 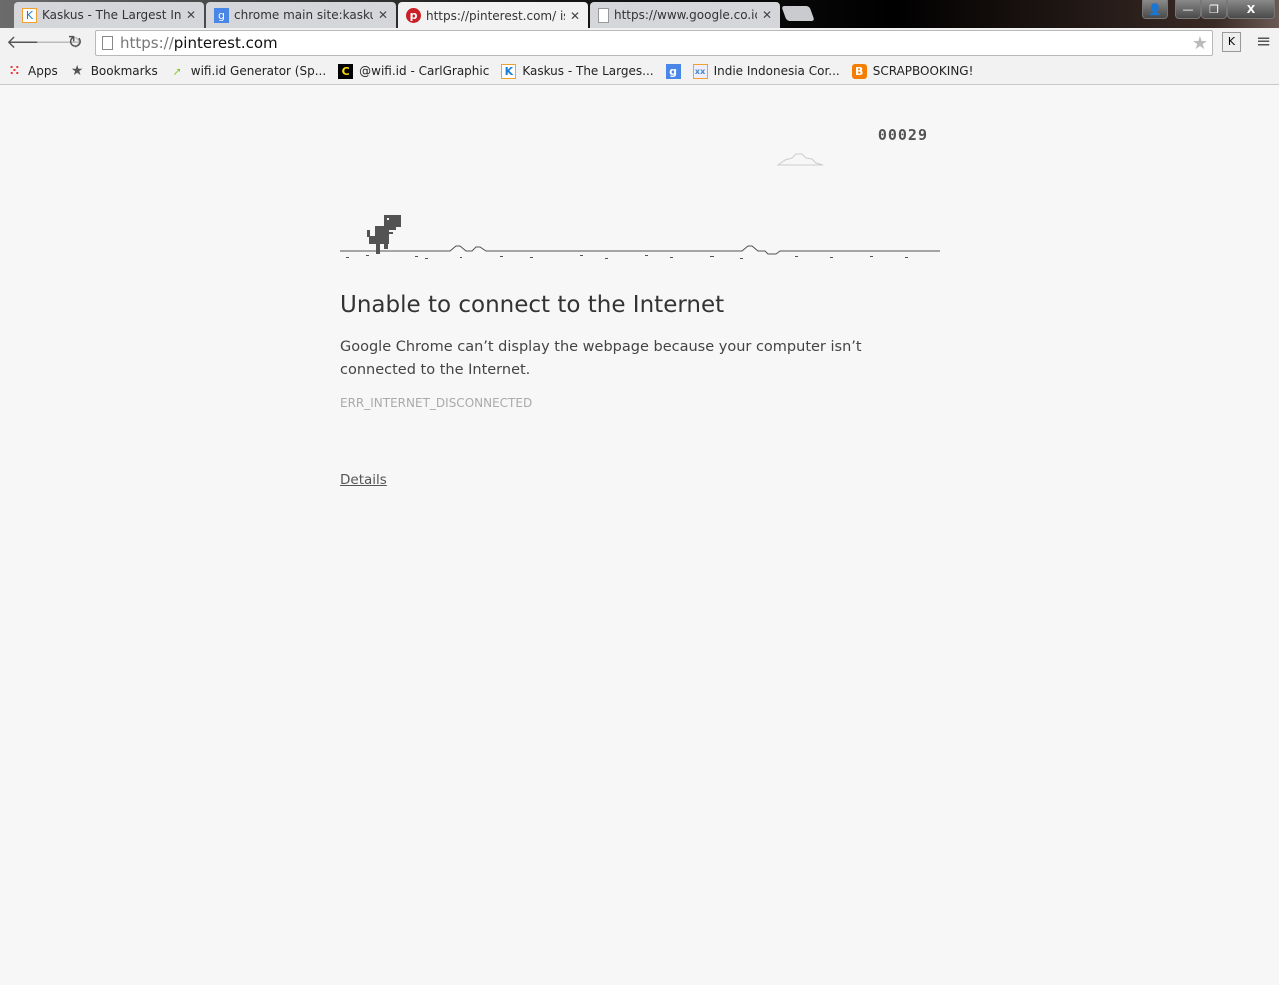 What do you see at coordinates (303, 15) in the screenshot?
I see `tab-title: chrome main site:kaskus.c` at bounding box center [303, 15].